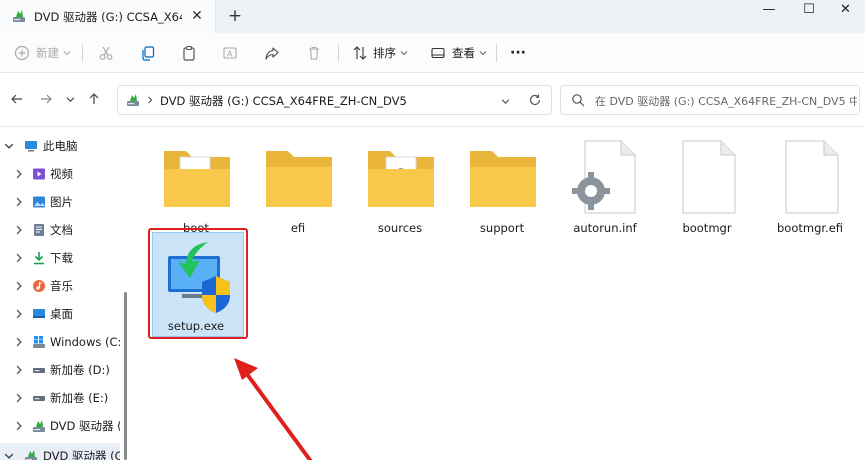 The width and height of the screenshot is (865, 460). I want to click on sidebar-item-this-pc: 此电脑, so click(60, 146).